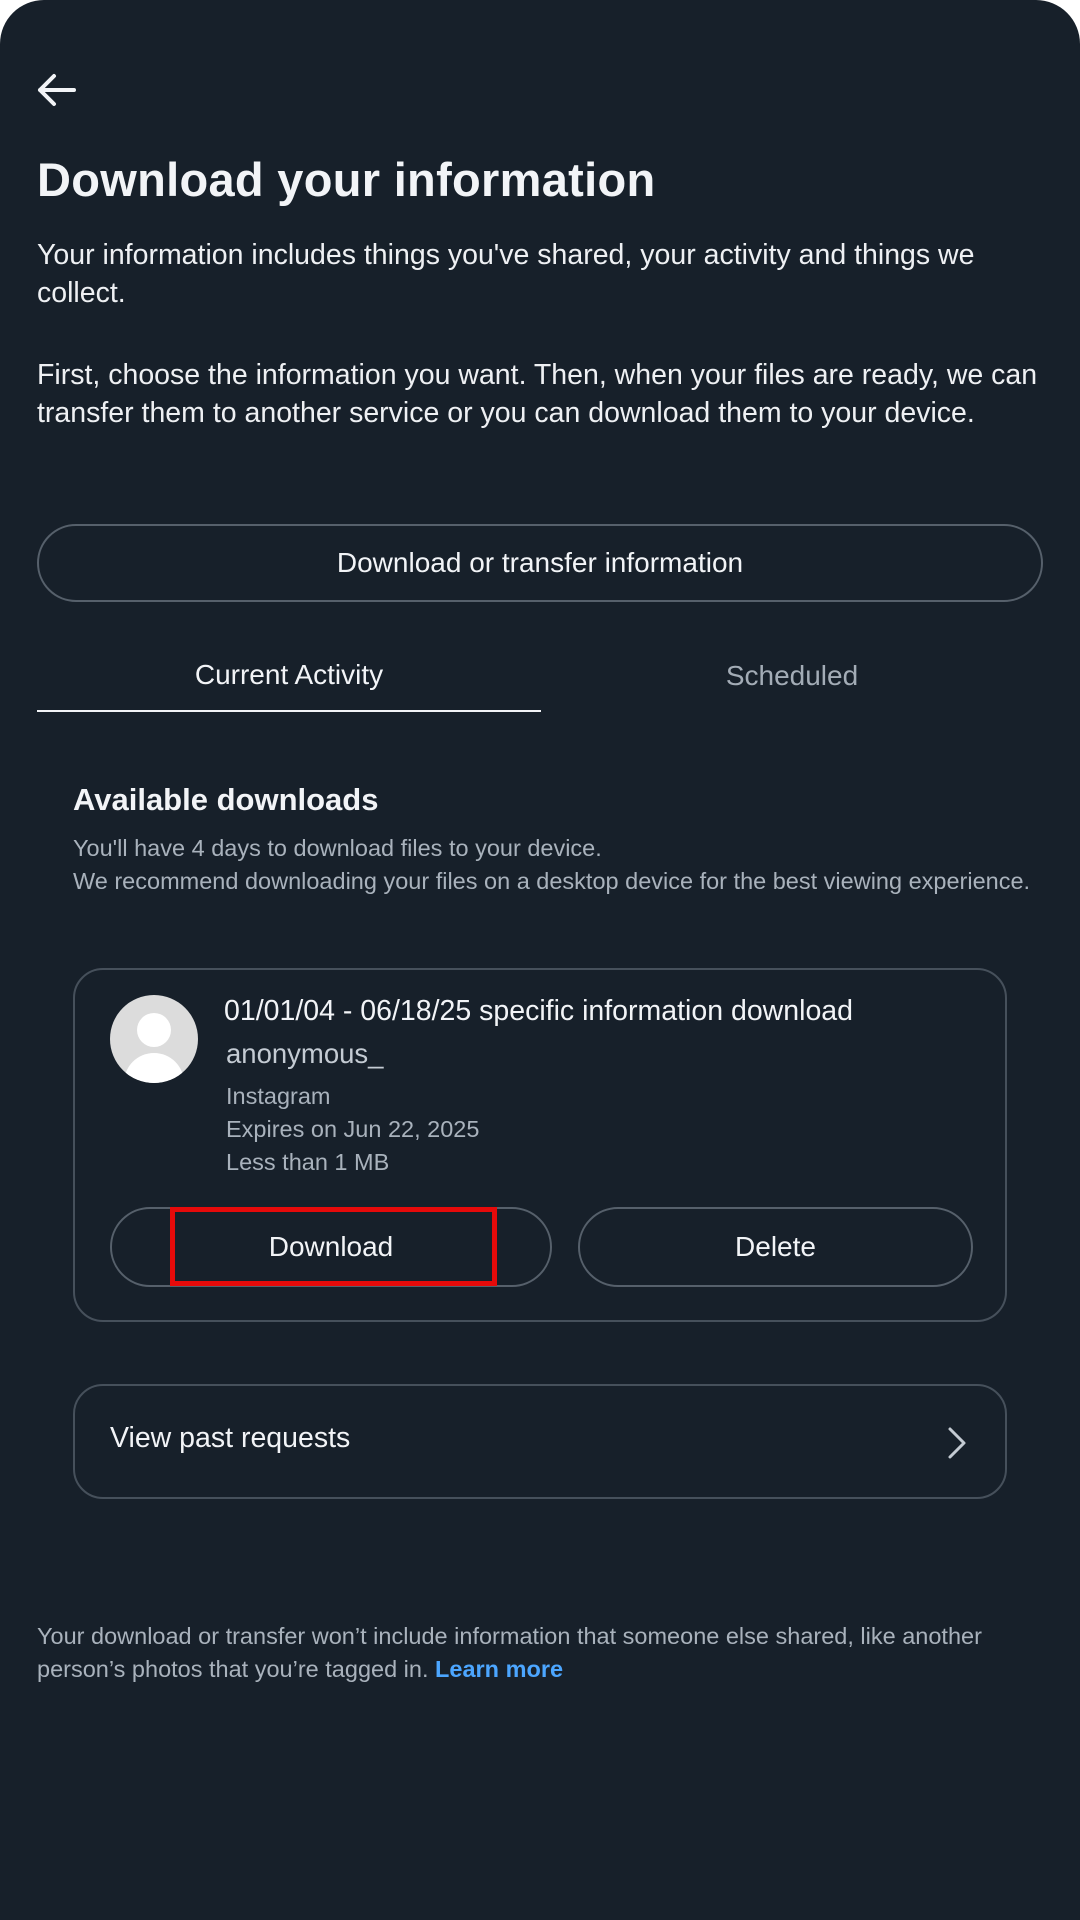 This screenshot has width=1080, height=1920. I want to click on view-past-requests-label: View past requests, so click(230, 1438).